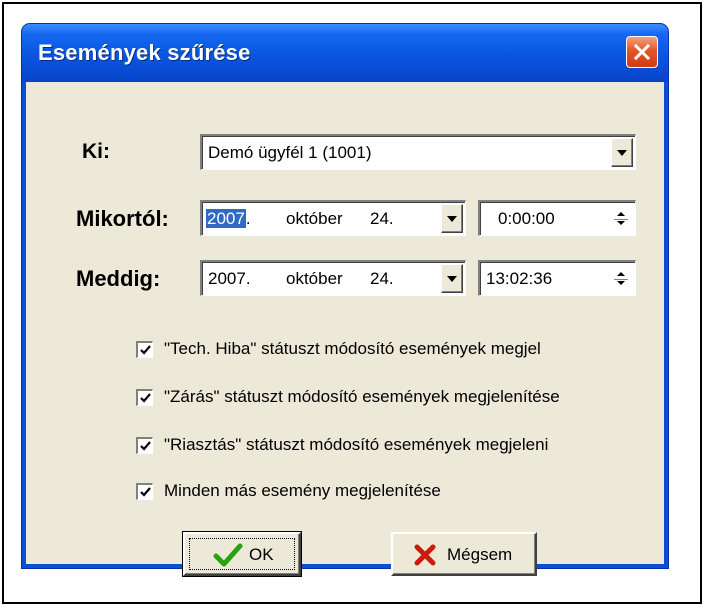 Image resolution: width=706 pixels, height=608 pixels. What do you see at coordinates (519, 278) in the screenshot?
I see `to-time-value: 13:02:36` at bounding box center [519, 278].